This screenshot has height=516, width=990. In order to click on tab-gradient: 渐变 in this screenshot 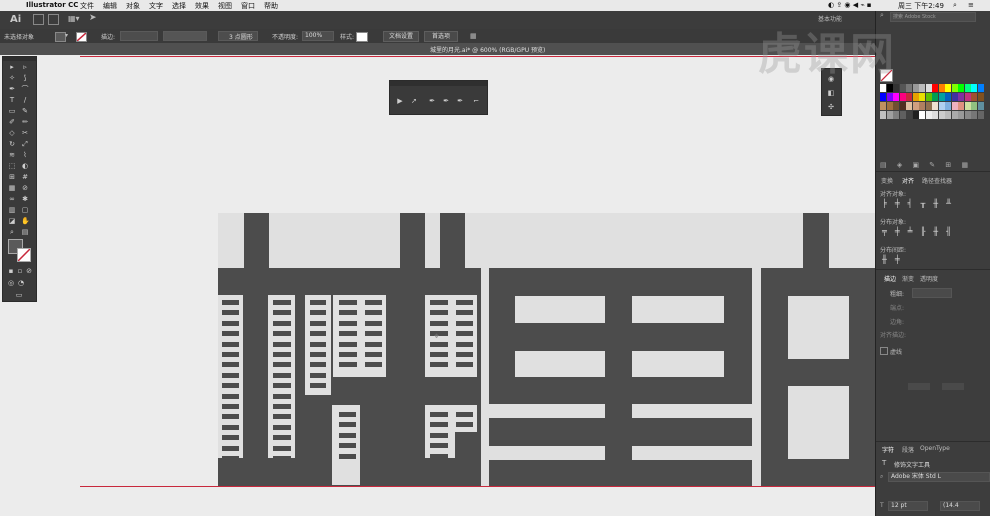, I will do `click(908, 278)`.